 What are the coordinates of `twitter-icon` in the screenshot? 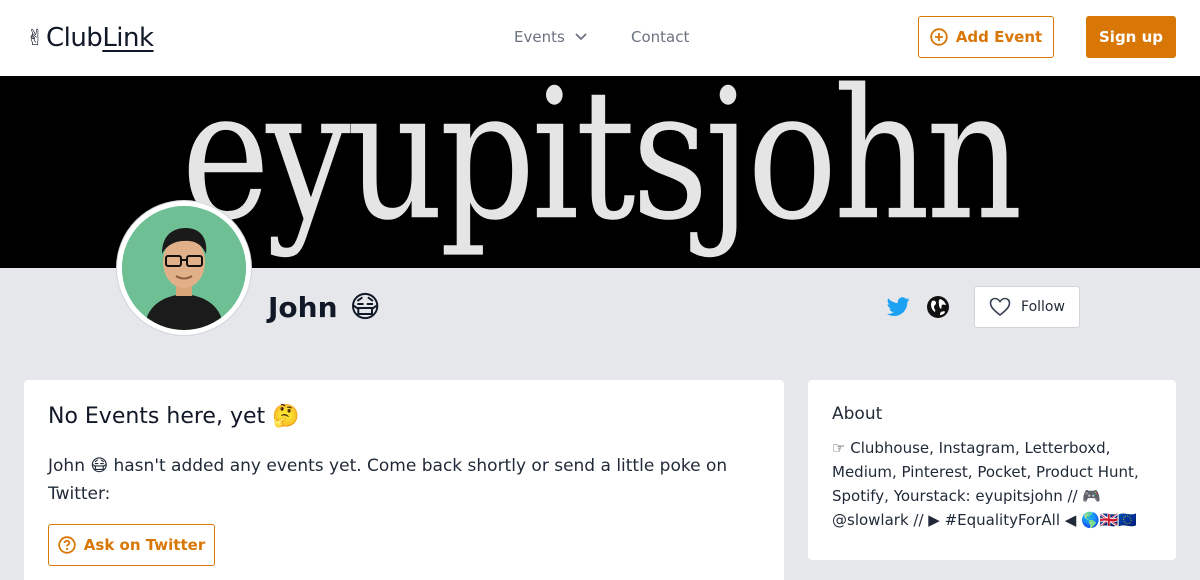 It's located at (898, 307).